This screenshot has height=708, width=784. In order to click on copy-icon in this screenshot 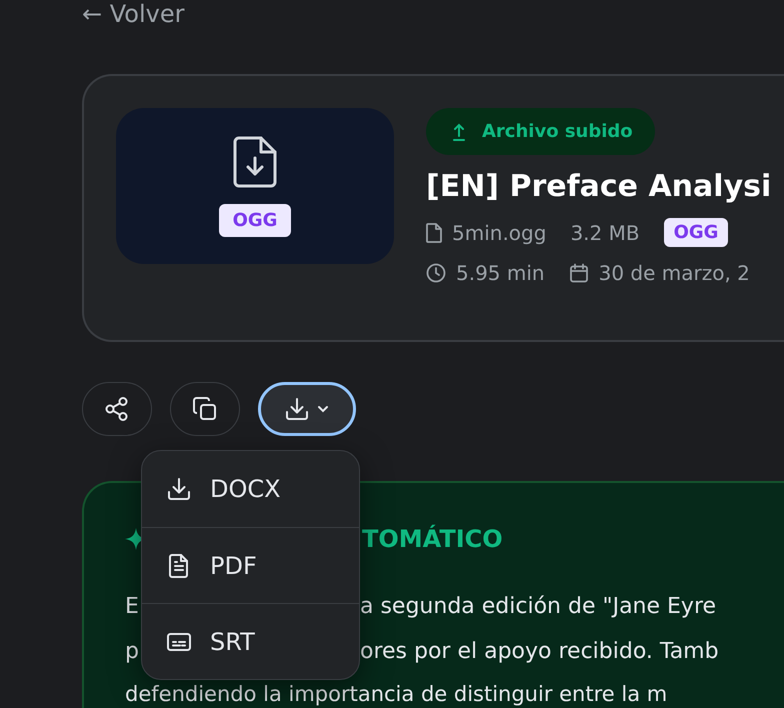, I will do `click(205, 409)`.